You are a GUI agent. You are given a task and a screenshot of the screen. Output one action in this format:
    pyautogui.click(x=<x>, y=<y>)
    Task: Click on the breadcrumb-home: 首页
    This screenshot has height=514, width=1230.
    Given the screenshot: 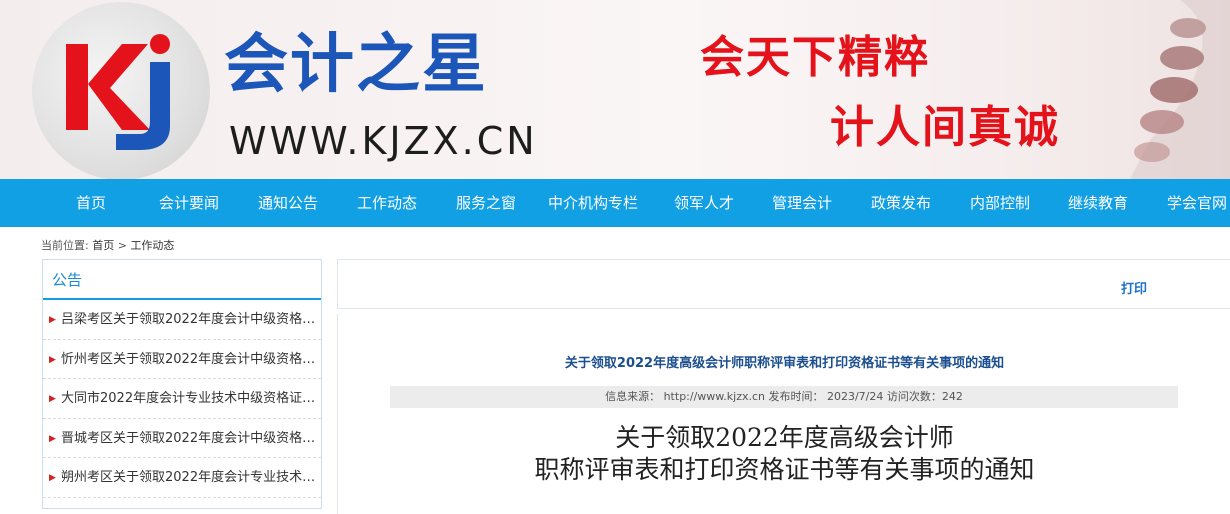 What is the action you would take?
    pyautogui.click(x=103, y=245)
    